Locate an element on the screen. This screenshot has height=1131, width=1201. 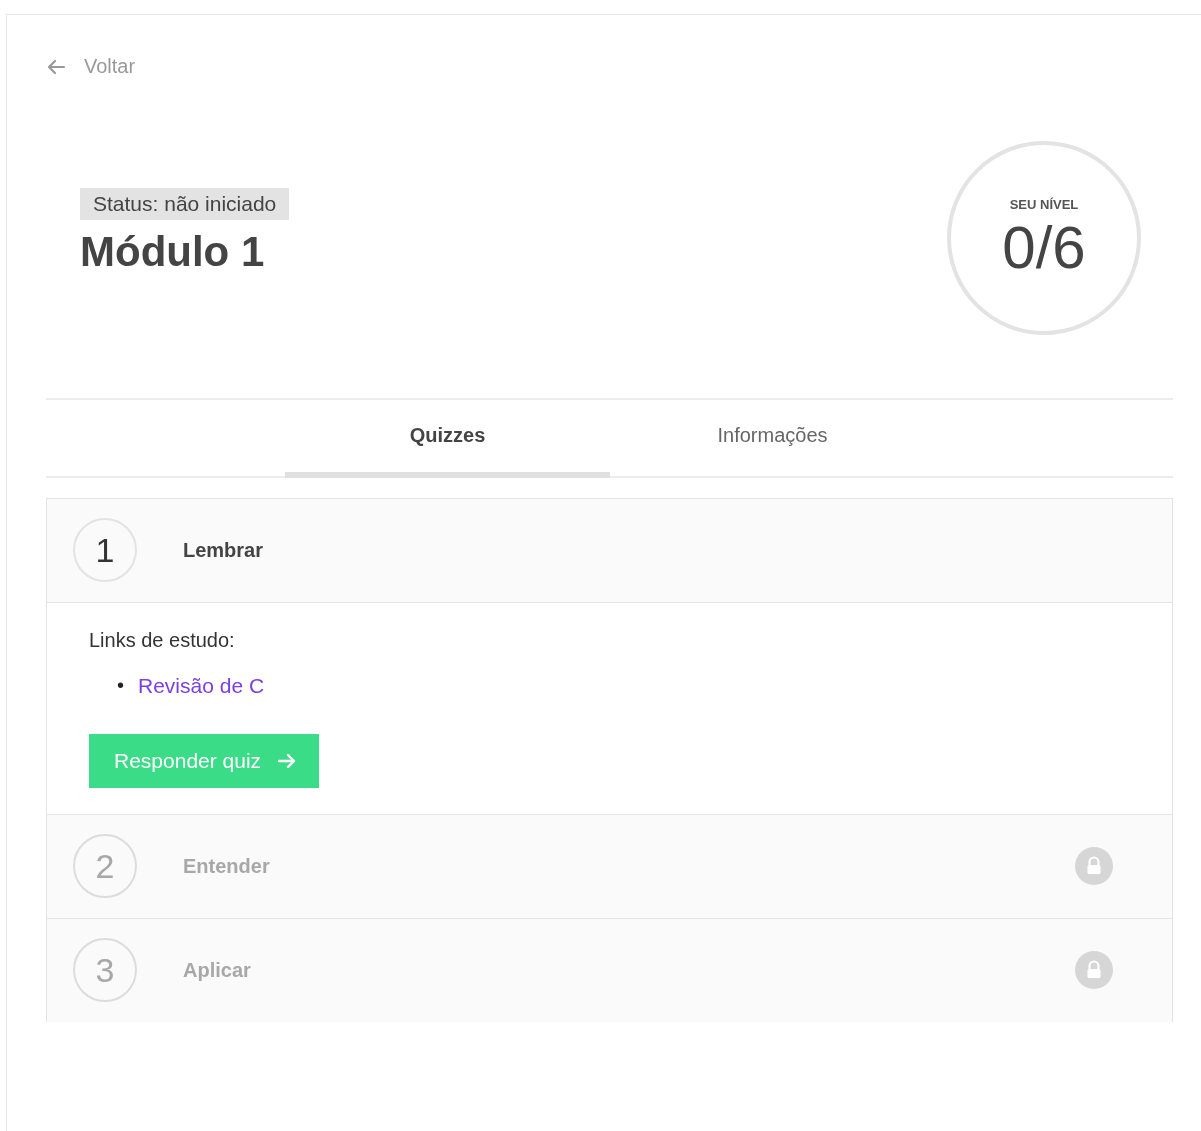
step-number: 1 is located at coordinates (105, 550).